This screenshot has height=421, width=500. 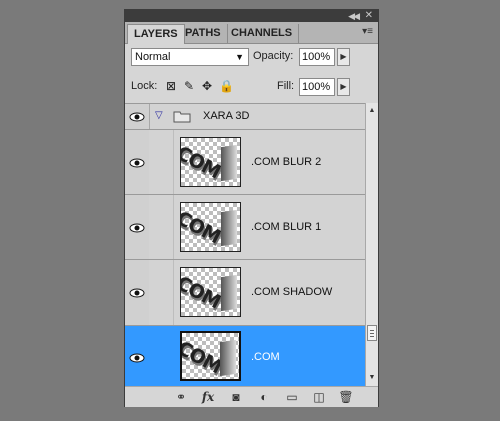 I want to click on new-layer-icon: ◫, so click(x=319, y=397).